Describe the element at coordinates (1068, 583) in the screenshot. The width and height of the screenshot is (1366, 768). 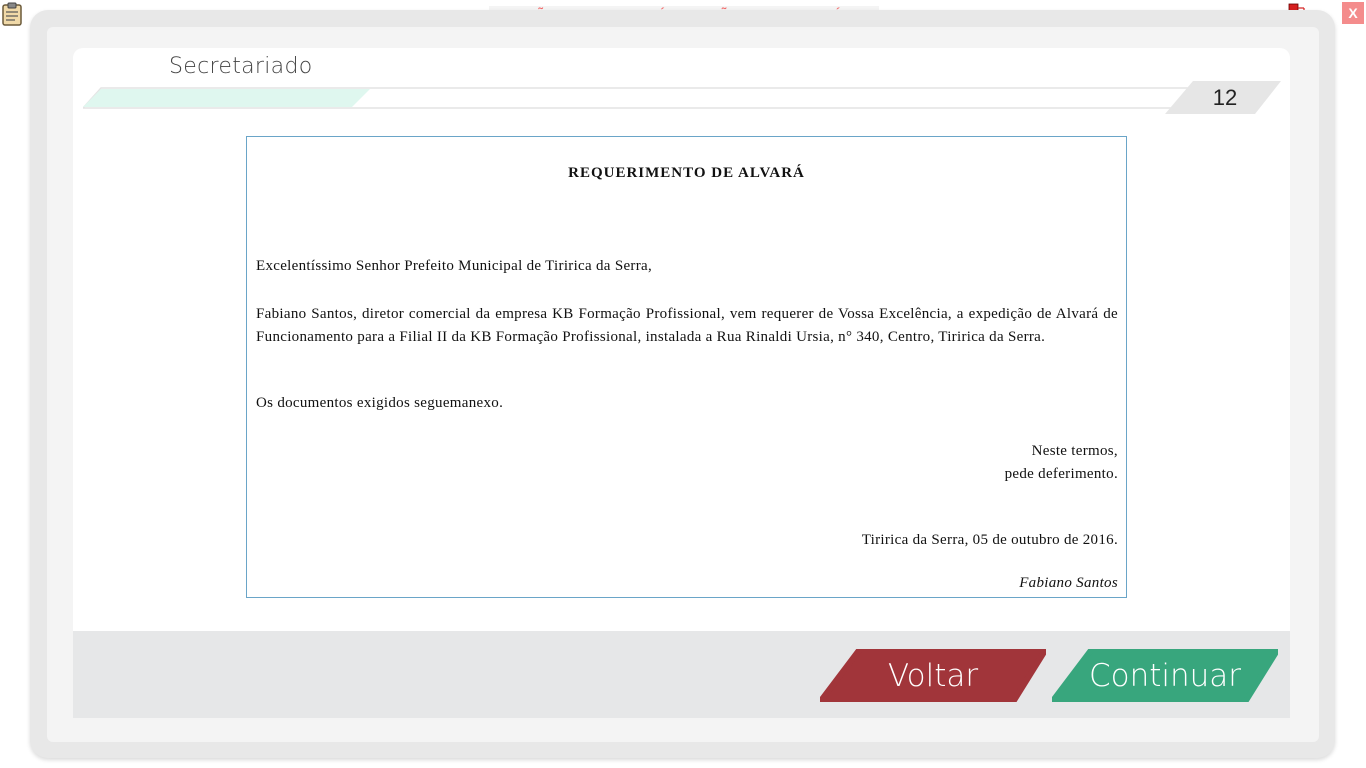
I see `document-signature: Fabiano Santos` at that location.